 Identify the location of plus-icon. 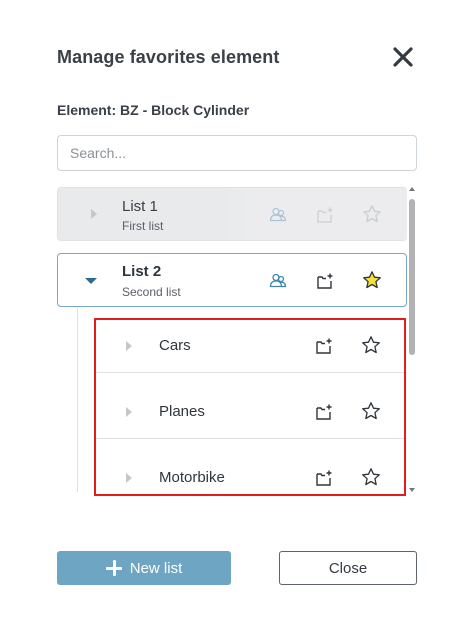
(113, 568).